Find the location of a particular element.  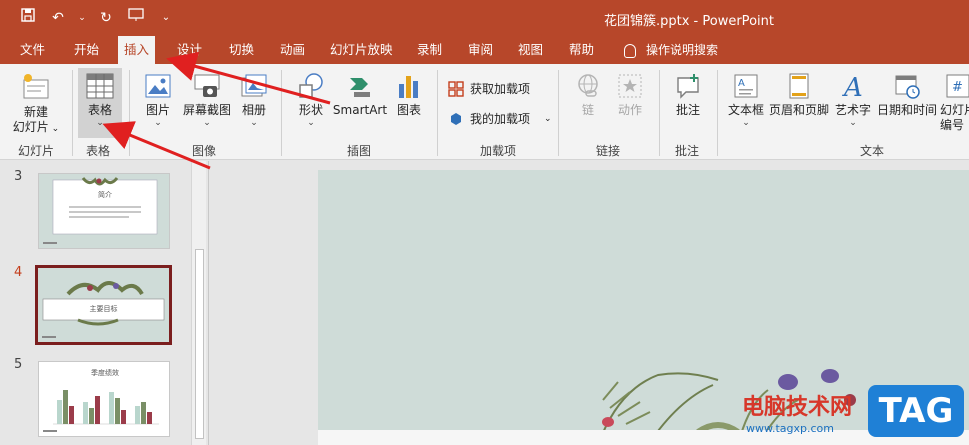

watermark-url: www.tagxp.com is located at coordinates (790, 428).